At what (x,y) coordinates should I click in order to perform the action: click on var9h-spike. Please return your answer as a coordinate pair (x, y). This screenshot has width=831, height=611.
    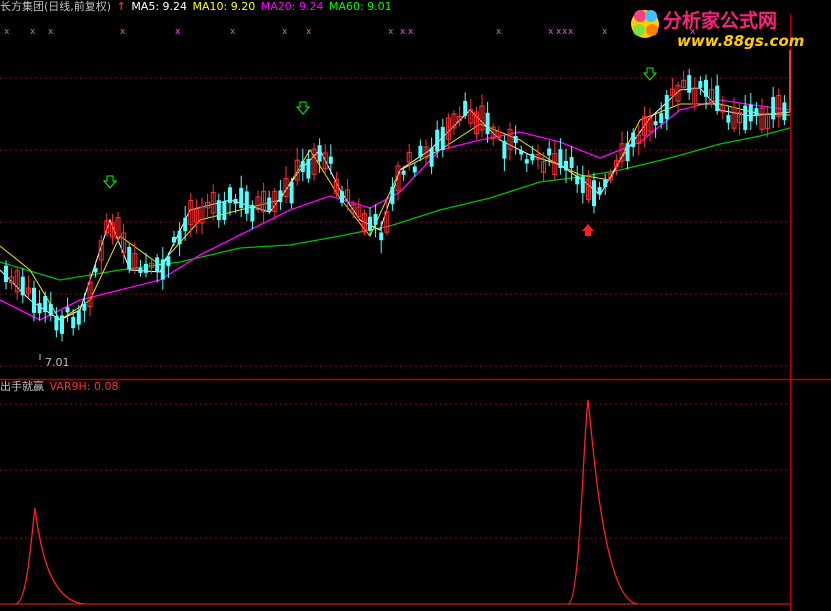
    Looking at the image, I should click on (603, 502).